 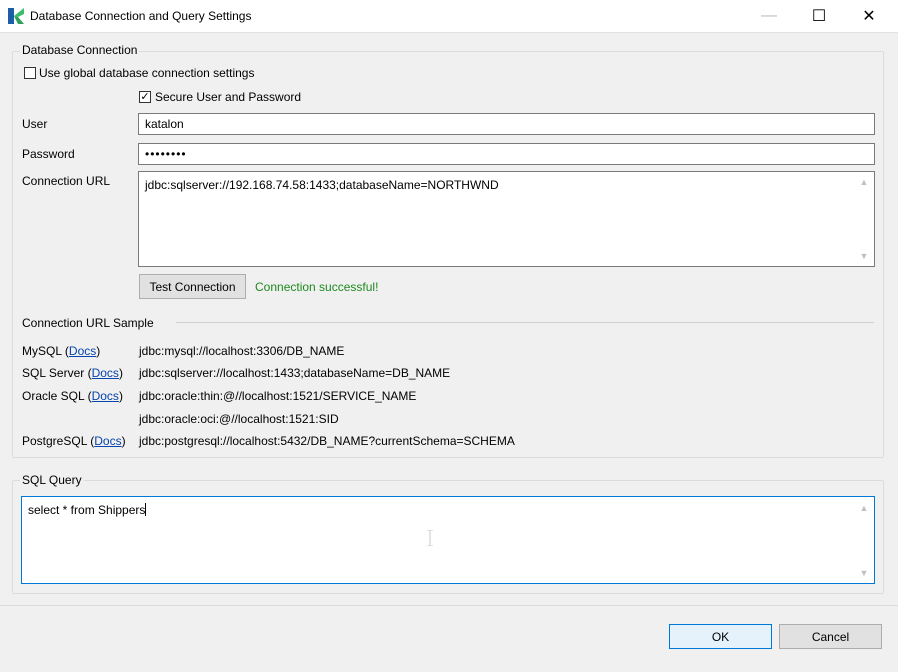 I want to click on connection-status: Connection successful!, so click(x=317, y=287).